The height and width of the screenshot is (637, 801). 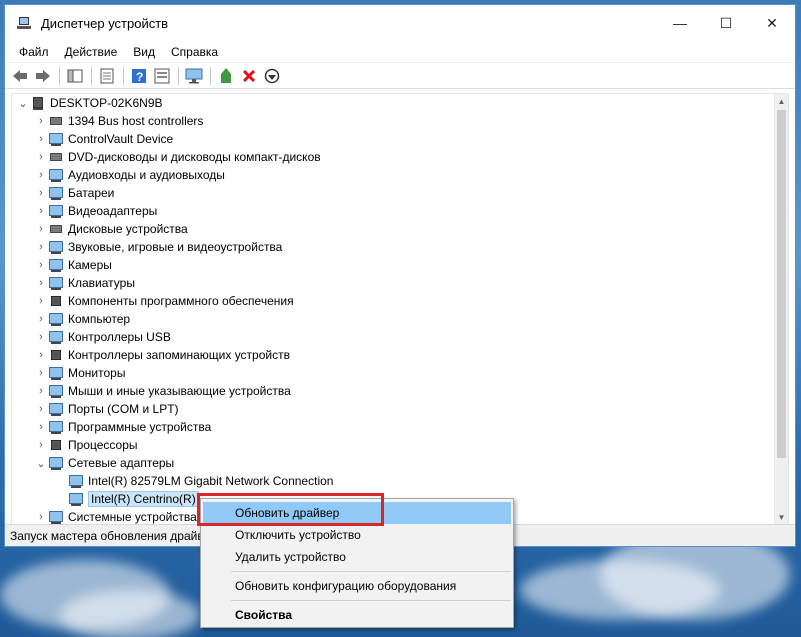 I want to click on close-button: ✕, so click(x=772, y=23).